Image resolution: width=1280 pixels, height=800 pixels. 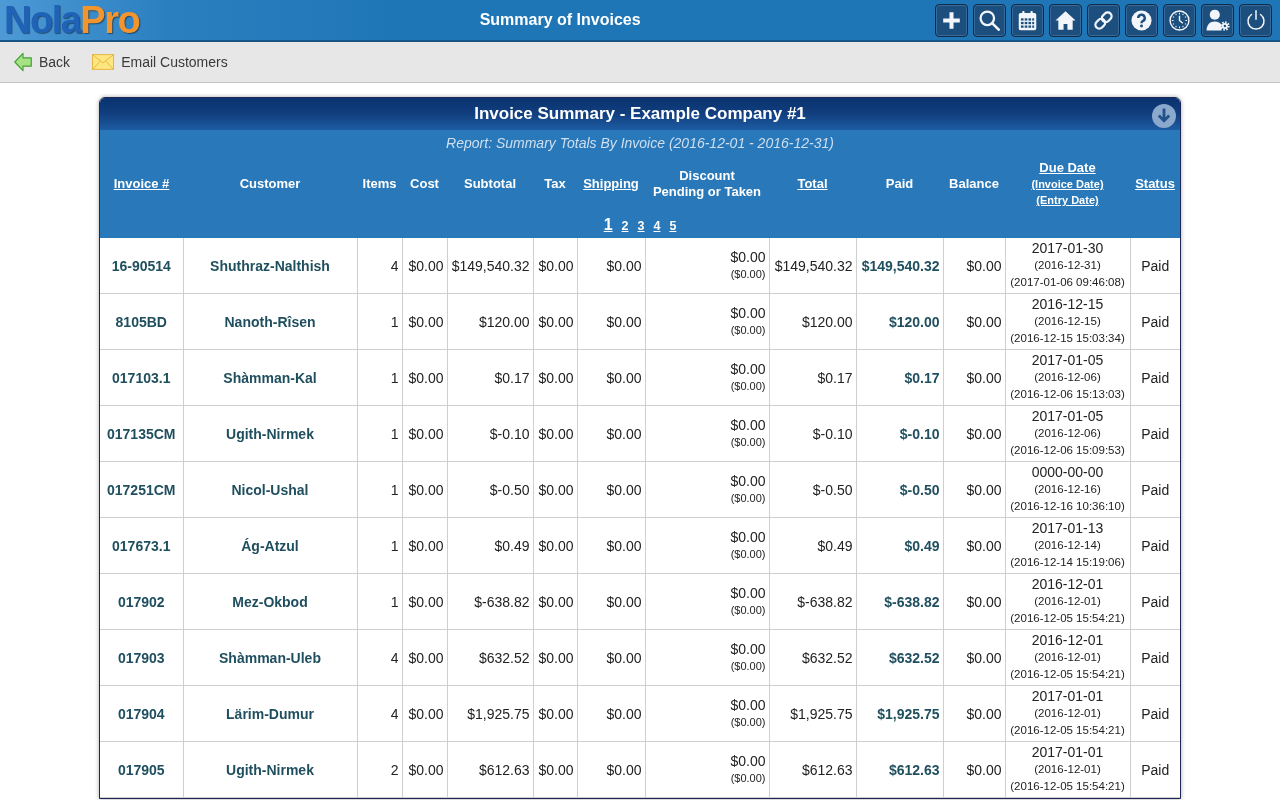 I want to click on due-date: 2016-12-01, so click(x=1067, y=584).